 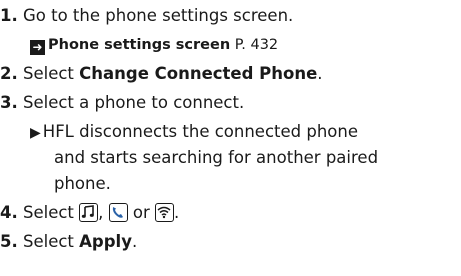 I want to click on step-1: 1. Go to the phone settings screen., so click(x=146, y=16).